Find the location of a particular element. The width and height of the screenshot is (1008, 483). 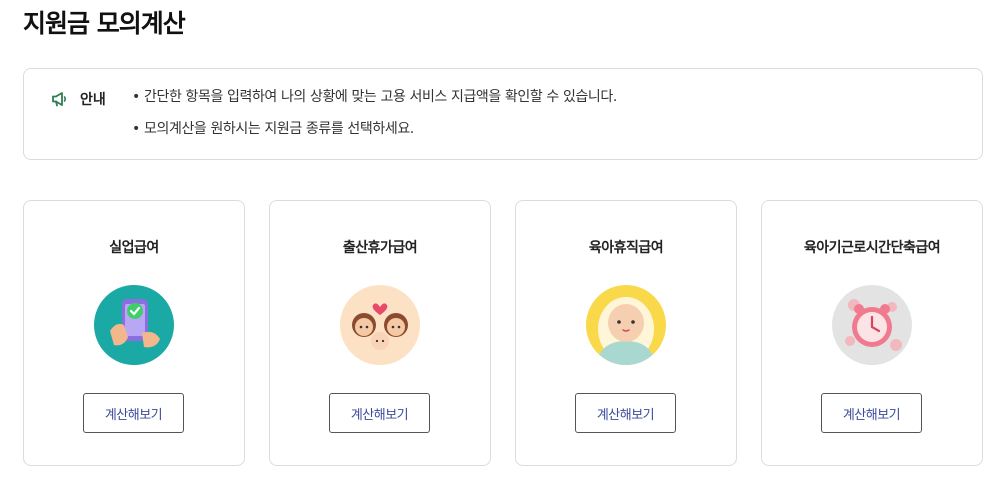

card-parental-leave-benefit: 육아휴직급여 계산해보기 is located at coordinates (626, 333).